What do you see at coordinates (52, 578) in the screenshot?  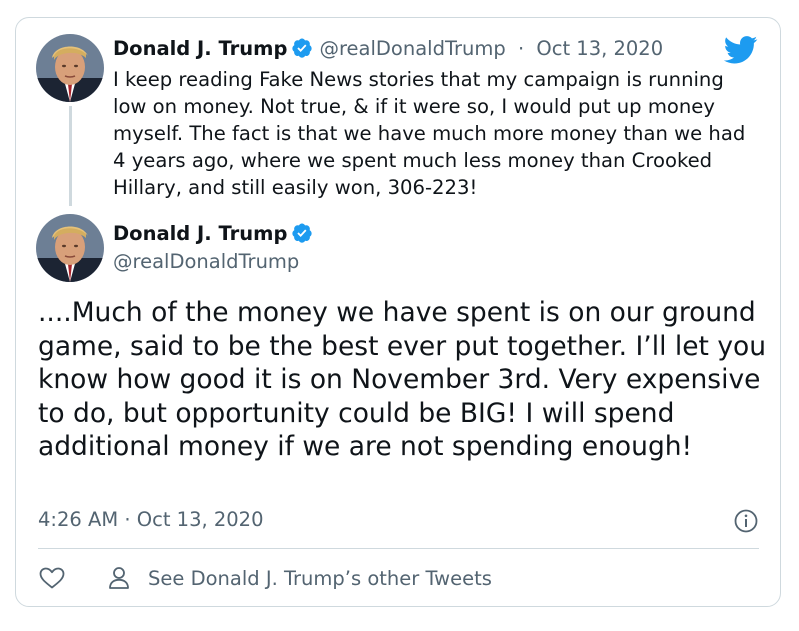 I see `heart-icon` at bounding box center [52, 578].